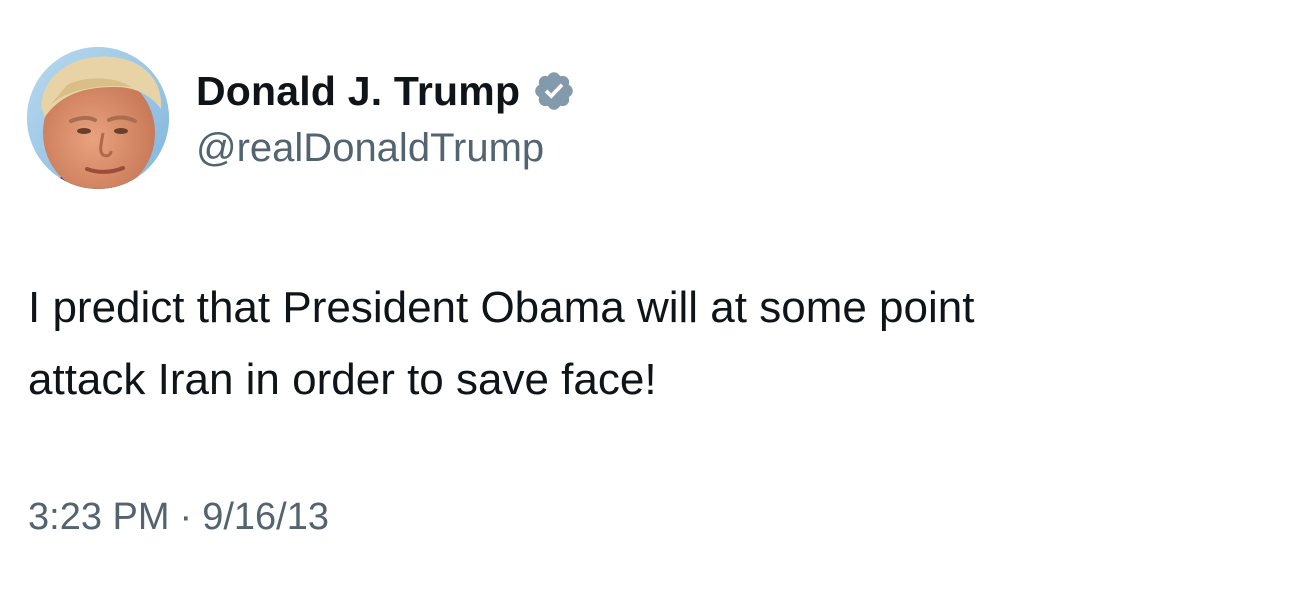  I want to click on author-name-row: Donald J. Trump, so click(386, 91).